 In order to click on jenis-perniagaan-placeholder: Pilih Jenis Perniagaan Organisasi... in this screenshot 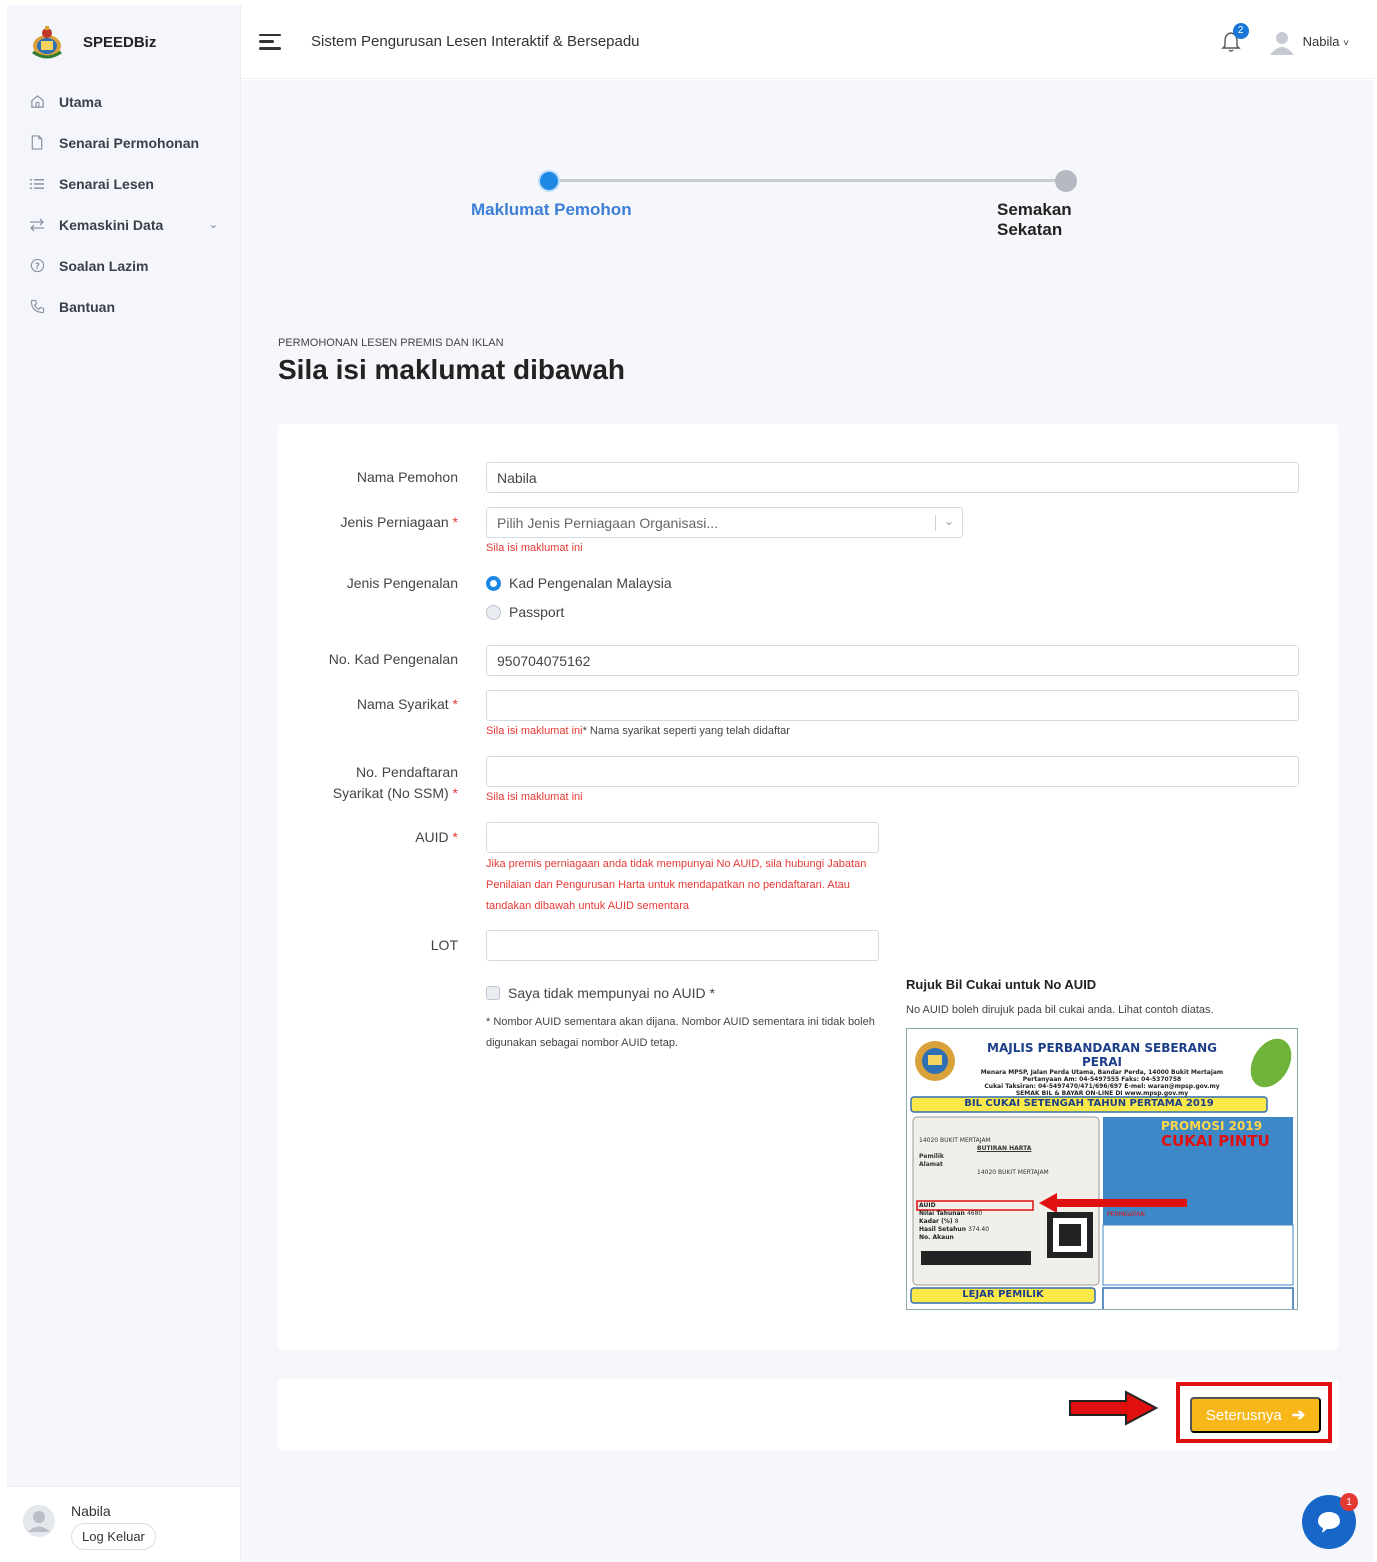, I will do `click(608, 522)`.